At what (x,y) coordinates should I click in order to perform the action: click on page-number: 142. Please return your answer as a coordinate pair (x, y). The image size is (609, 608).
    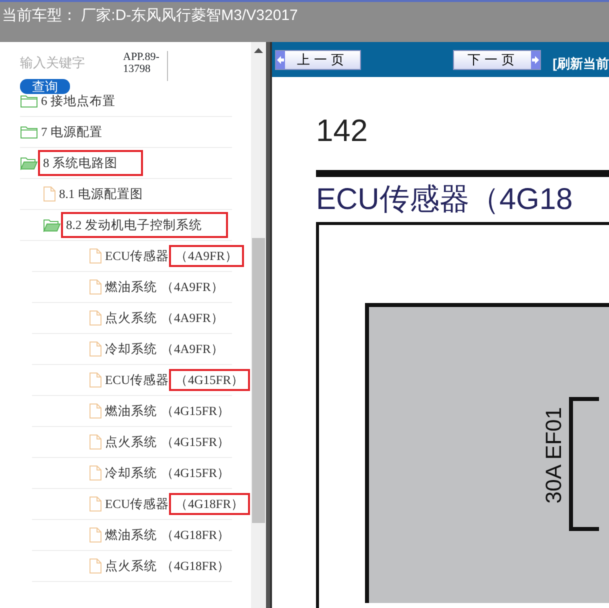
    Looking at the image, I should click on (342, 130).